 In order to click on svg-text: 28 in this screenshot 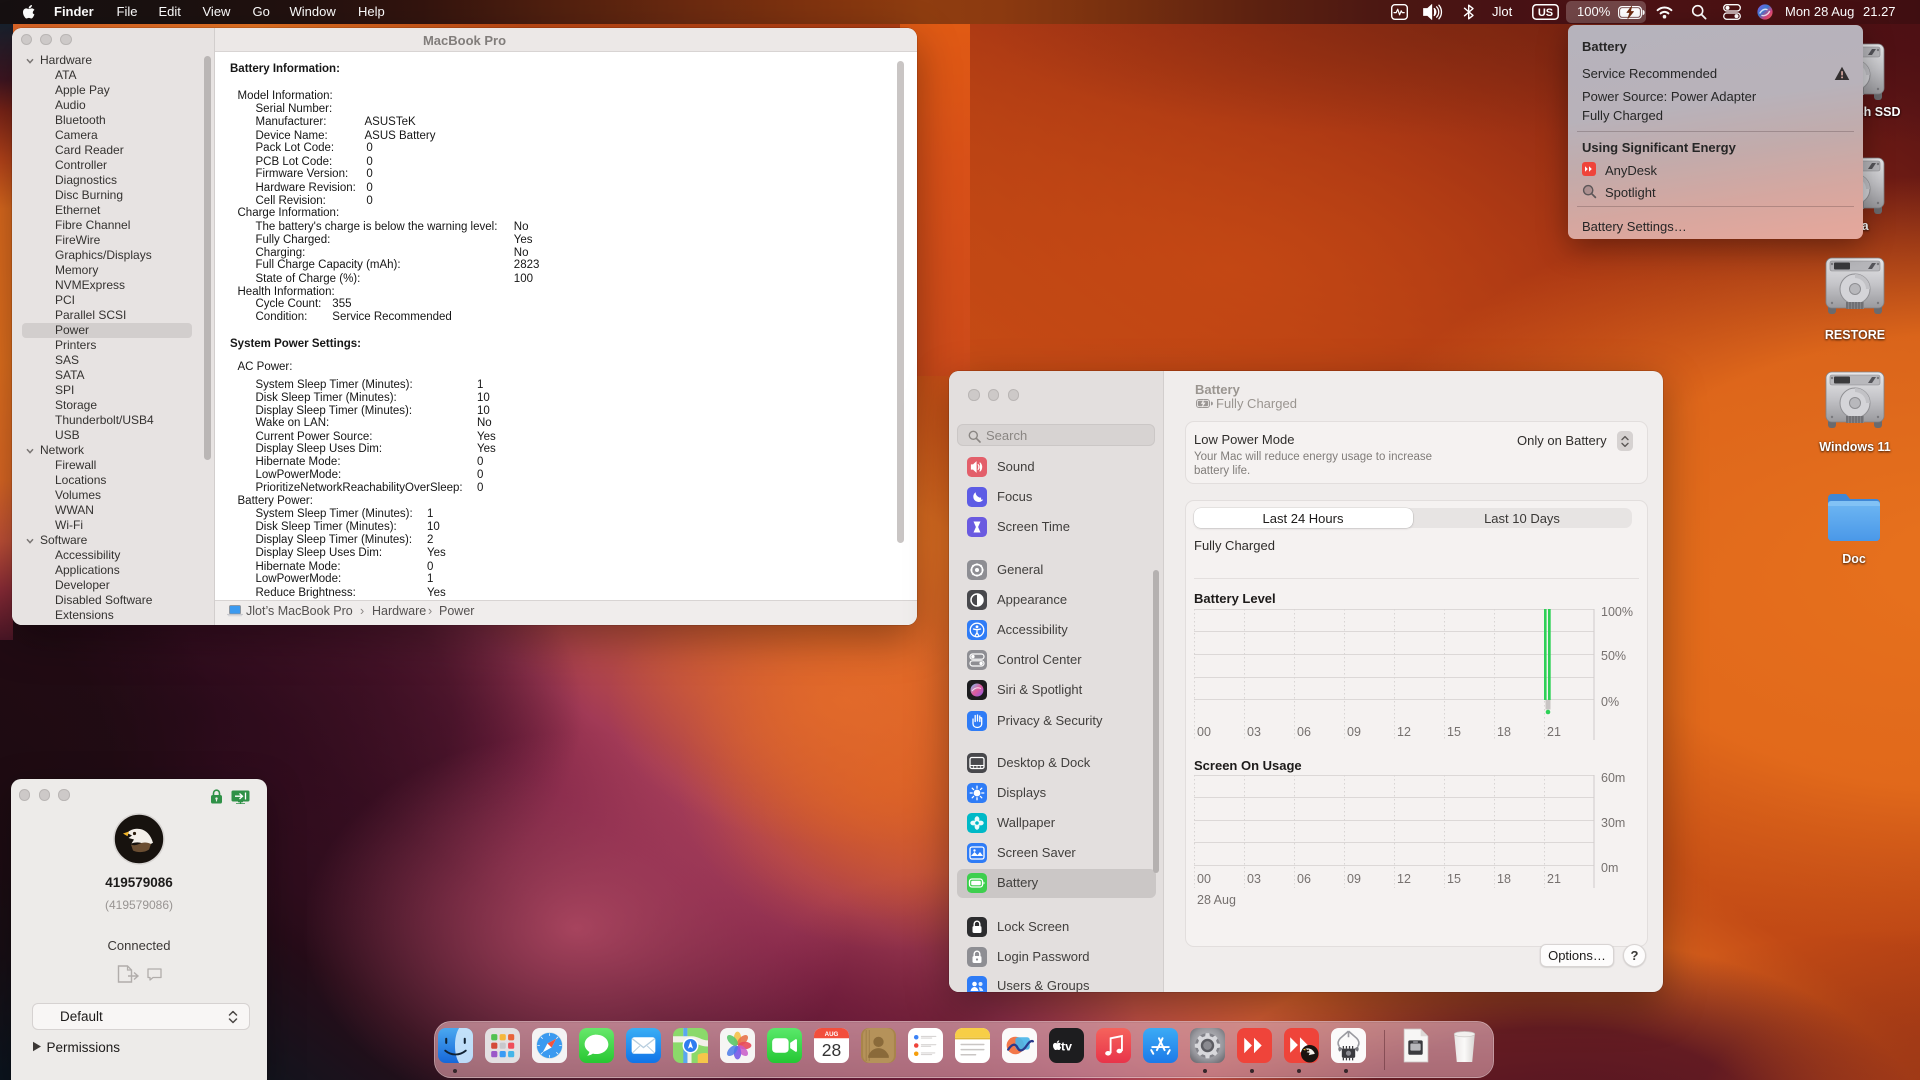, I will do `click(831, 1050)`.